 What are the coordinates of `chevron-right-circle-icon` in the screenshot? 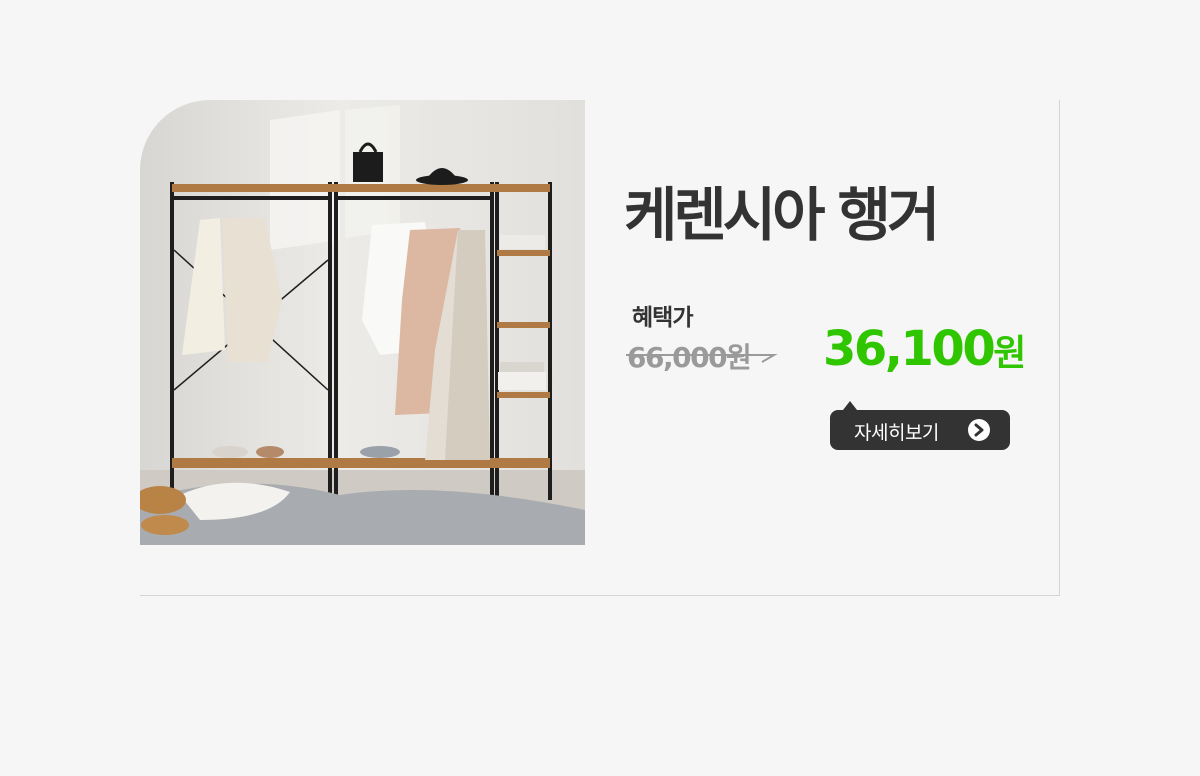 It's located at (979, 430).